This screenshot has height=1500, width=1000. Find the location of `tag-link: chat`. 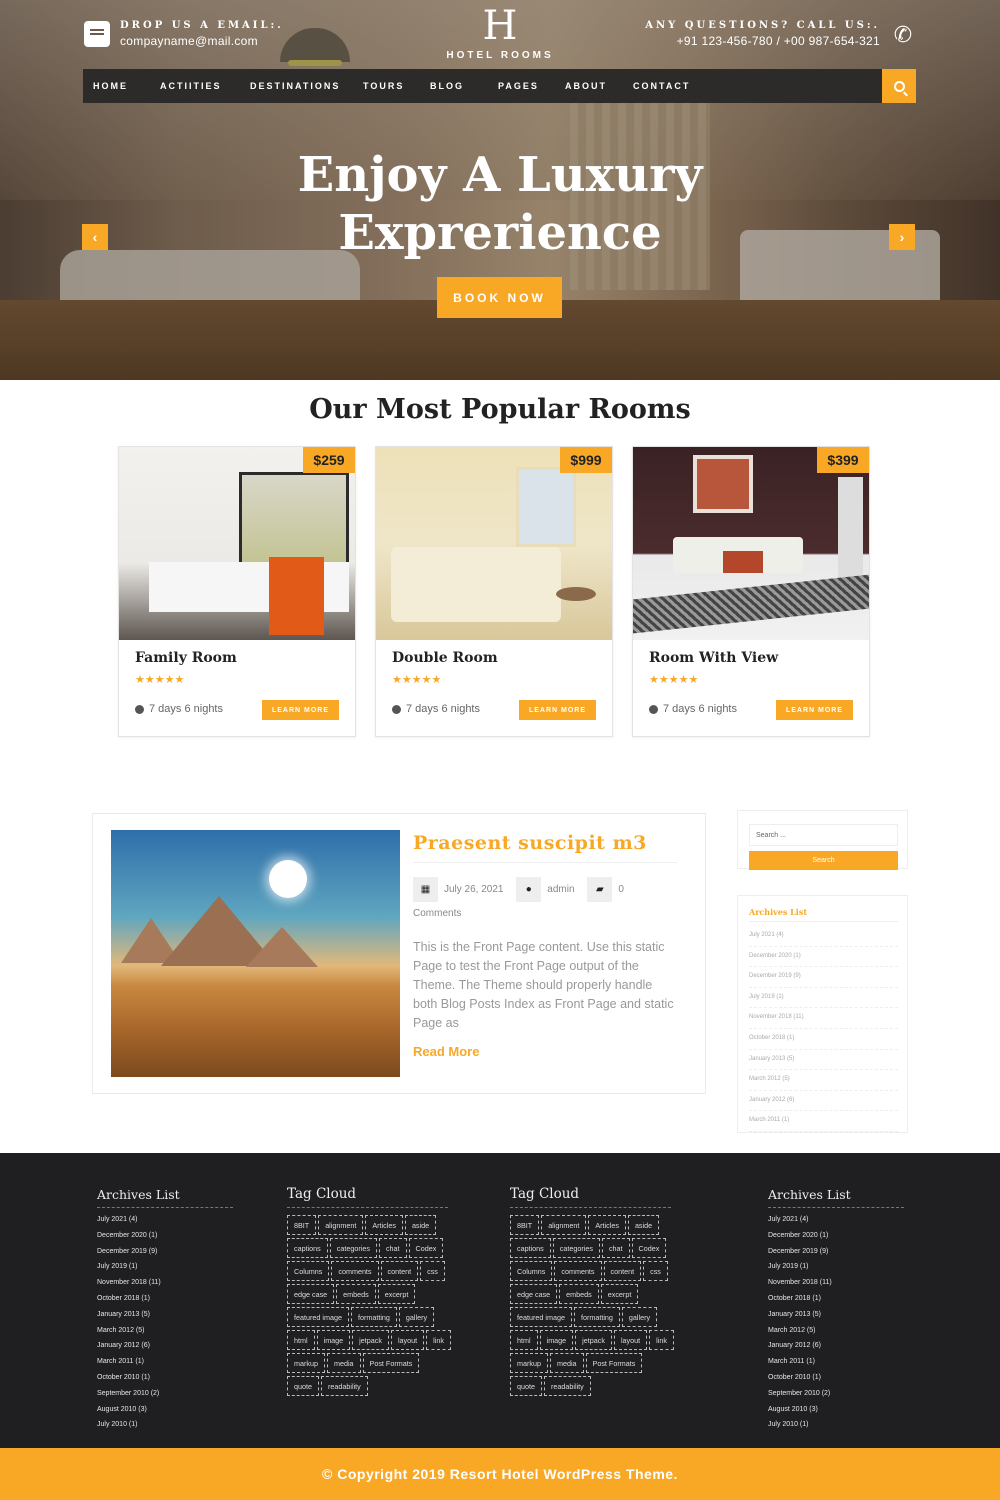

tag-link: chat is located at coordinates (615, 1248).